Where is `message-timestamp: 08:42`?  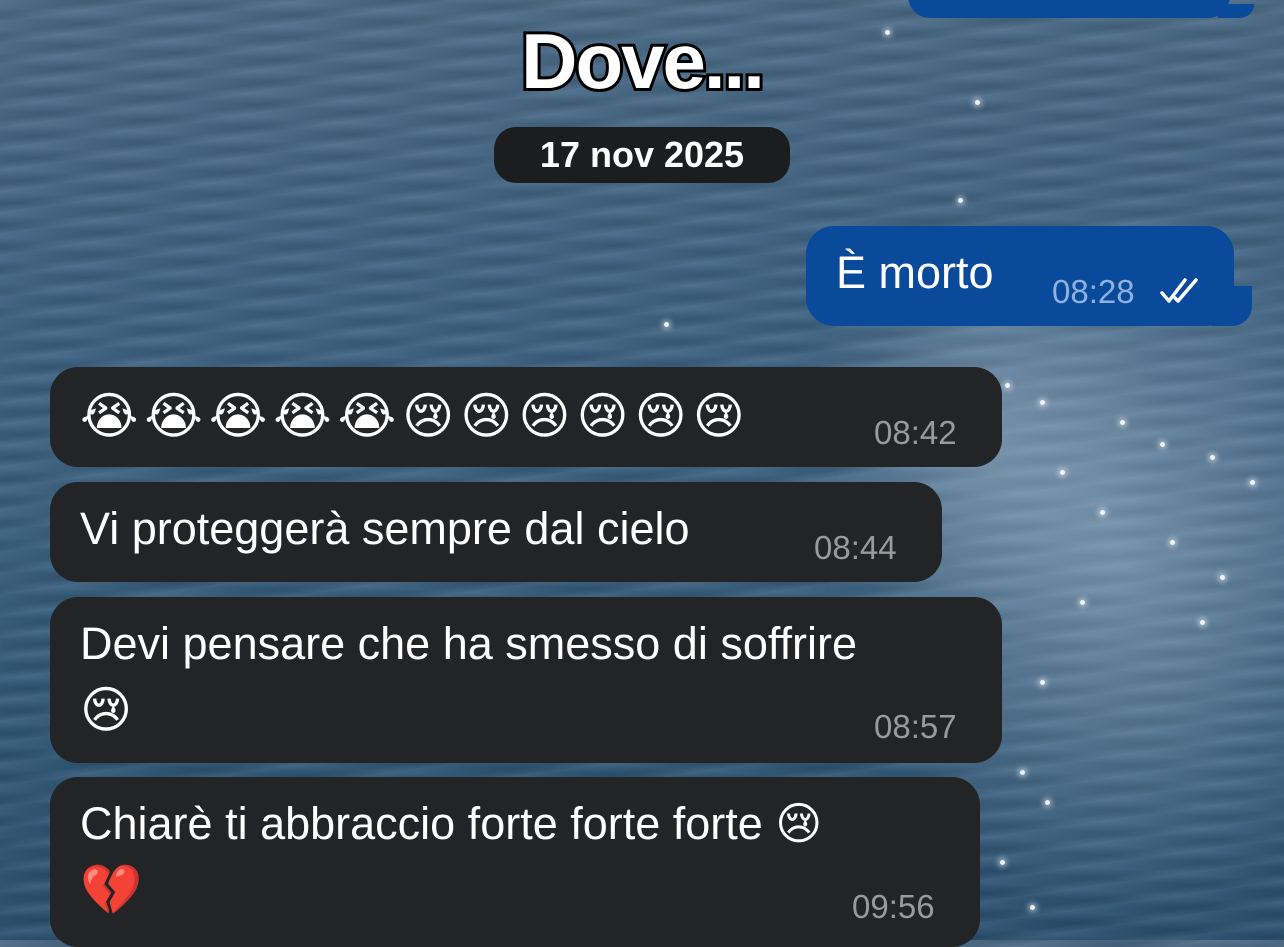
message-timestamp: 08:42 is located at coordinates (915, 432).